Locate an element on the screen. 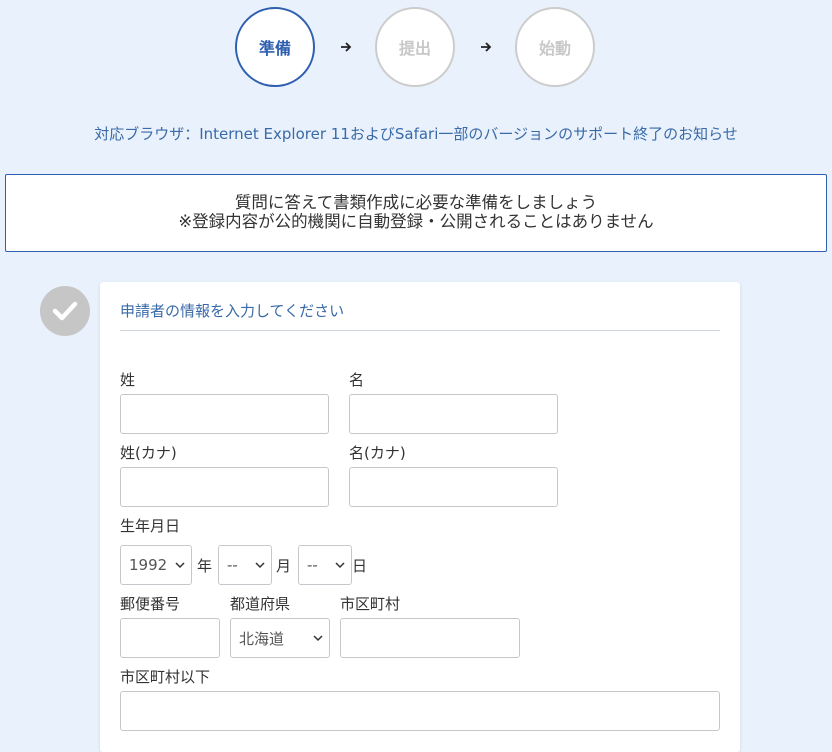 This screenshot has height=752, width=832. year-unit: 年 is located at coordinates (205, 566).